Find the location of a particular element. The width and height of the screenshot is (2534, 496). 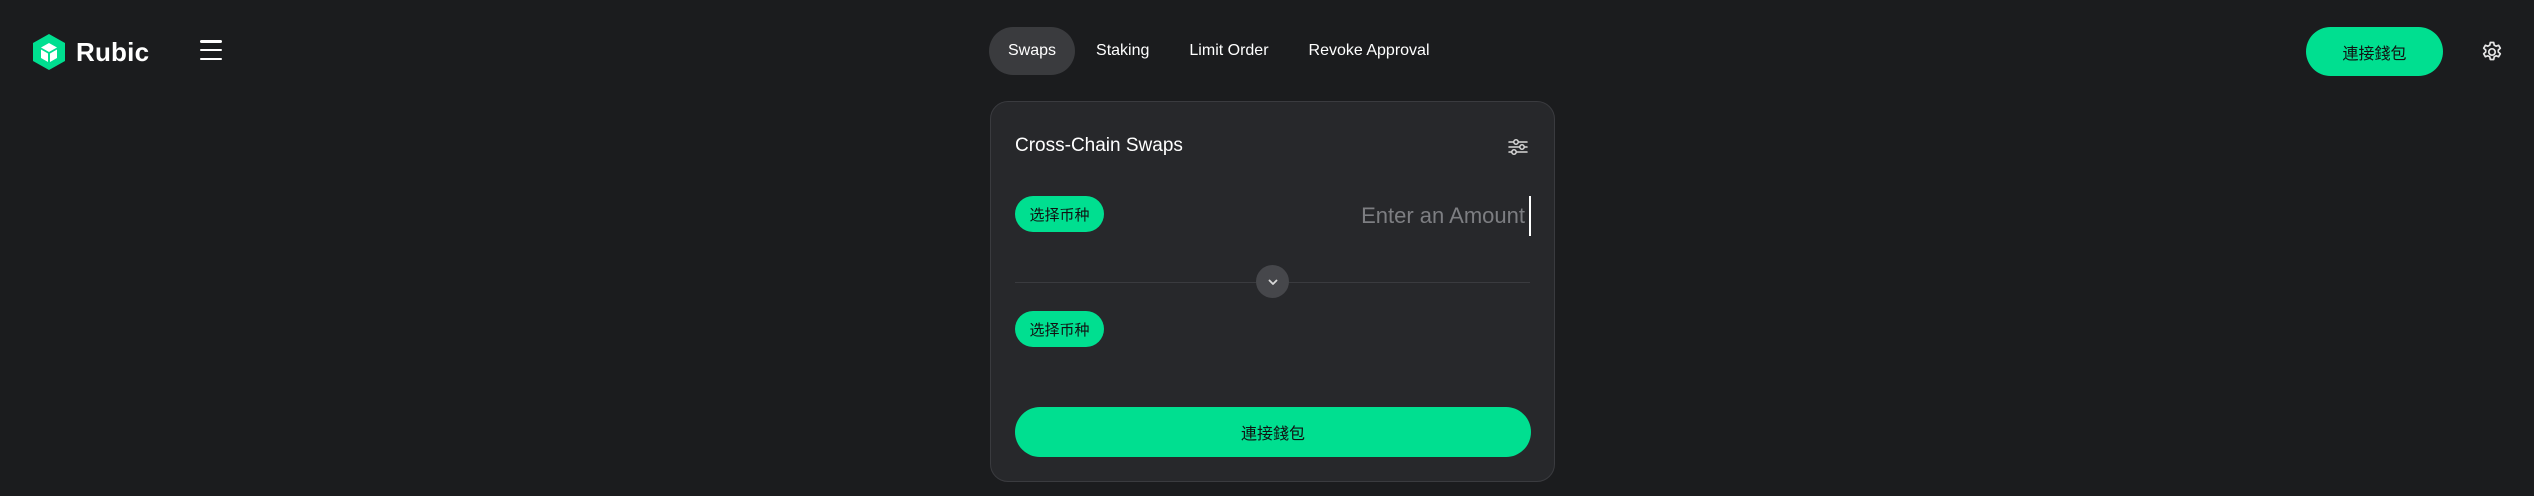

connect-wallet-button: 連接錢包 is located at coordinates (2374, 51).